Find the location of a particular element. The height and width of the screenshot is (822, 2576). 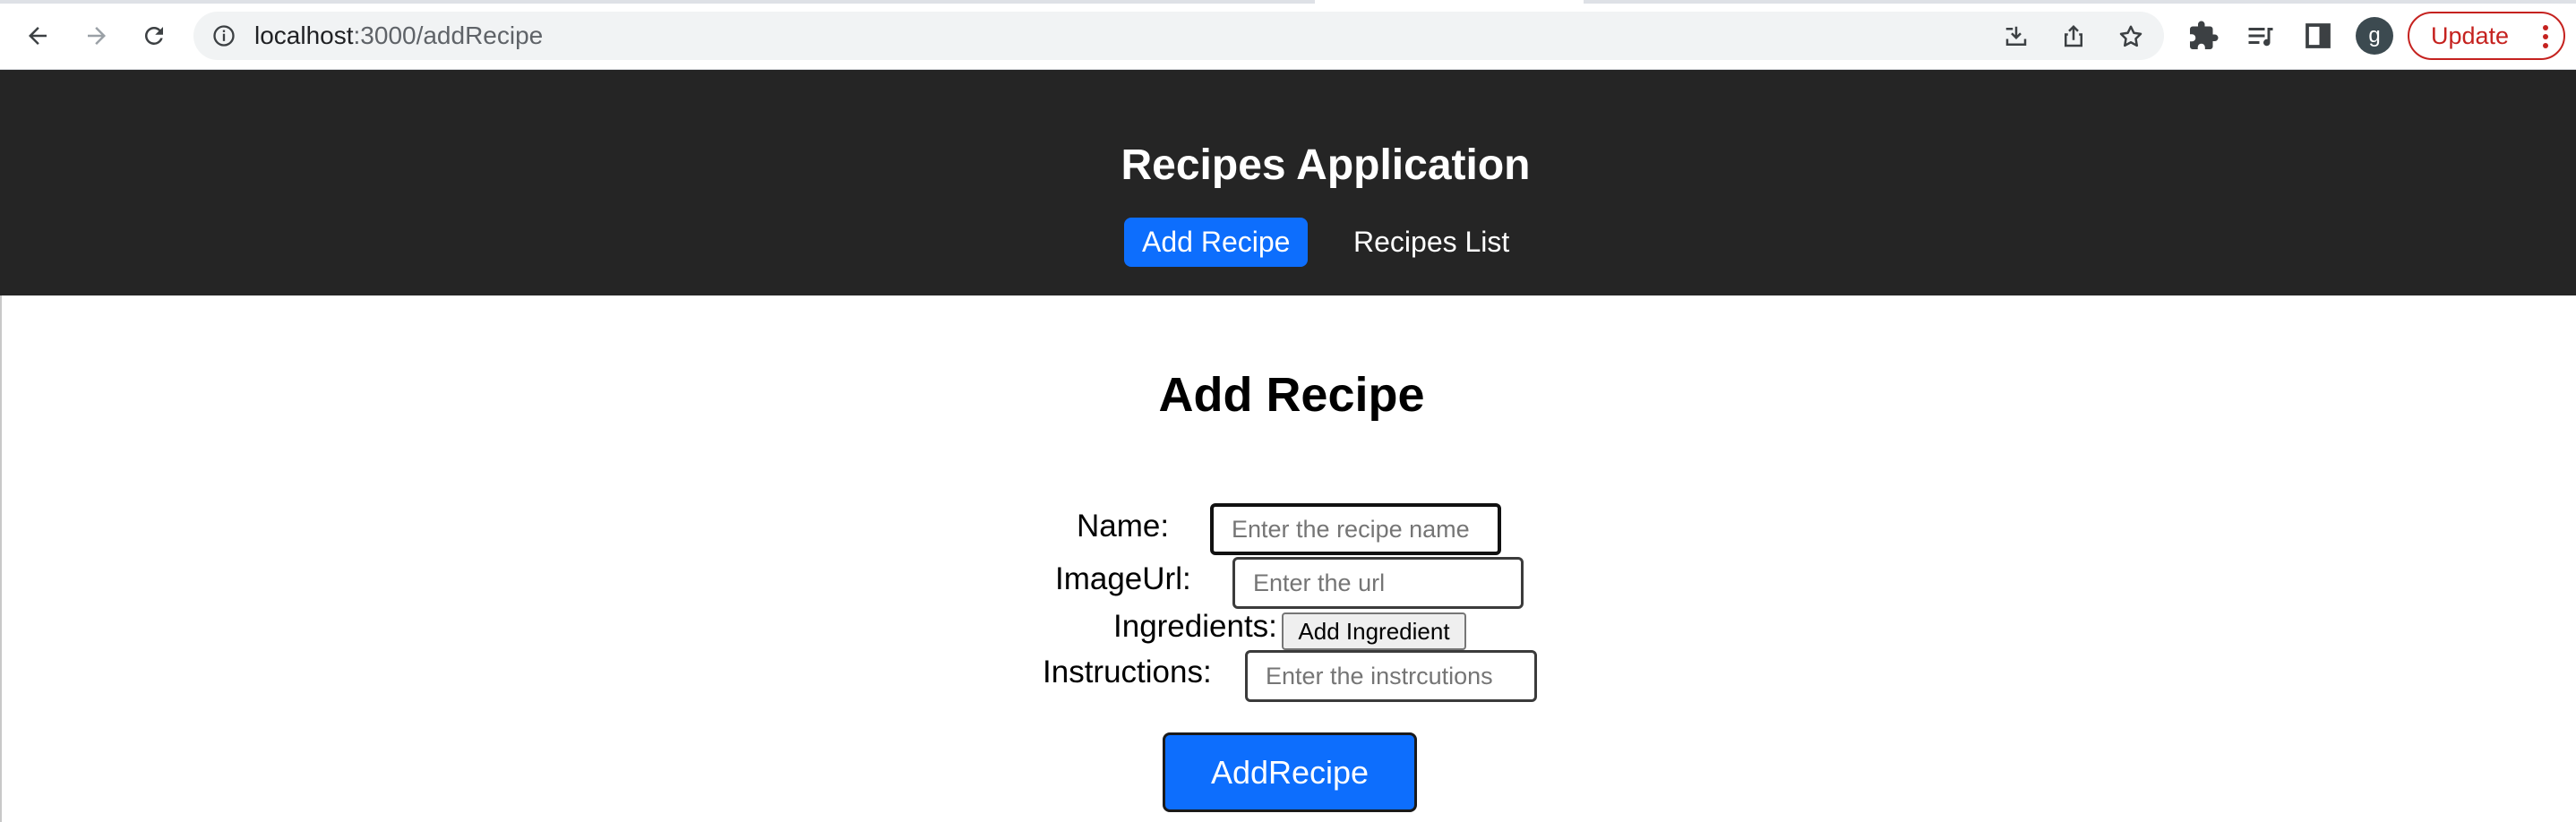

update-button: Update is located at coordinates (2486, 36).